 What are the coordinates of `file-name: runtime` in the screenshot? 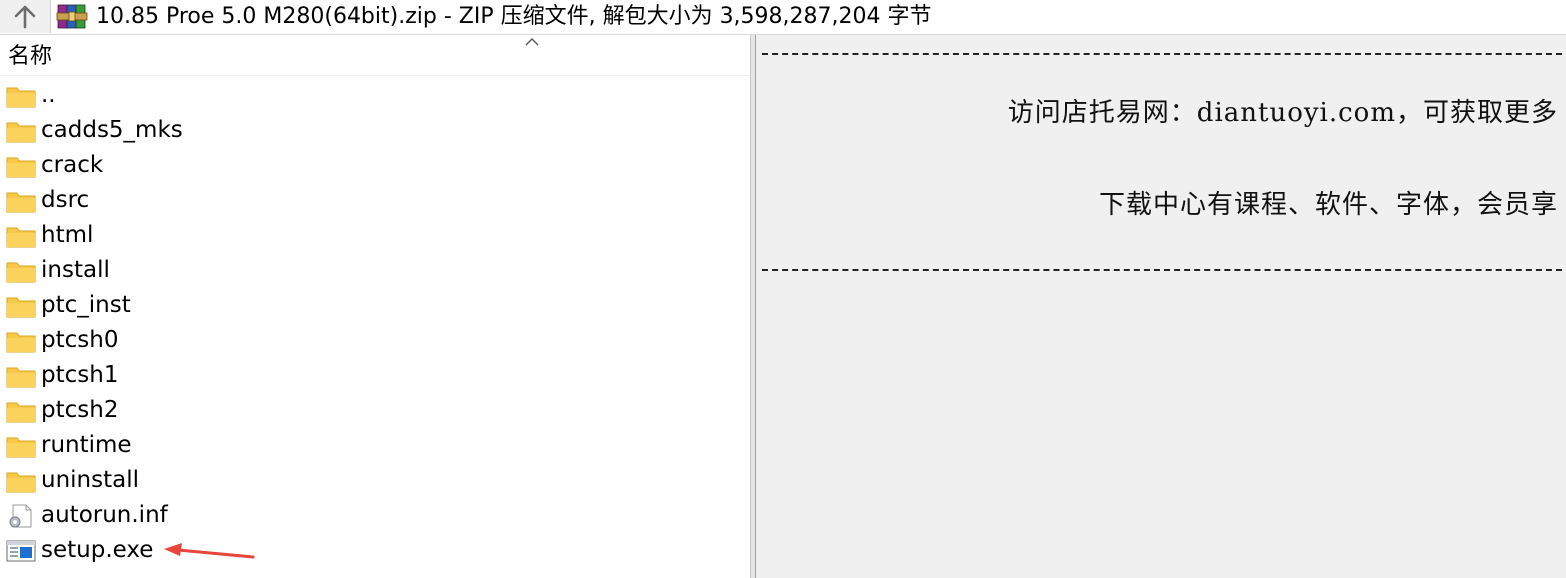 It's located at (86, 445).